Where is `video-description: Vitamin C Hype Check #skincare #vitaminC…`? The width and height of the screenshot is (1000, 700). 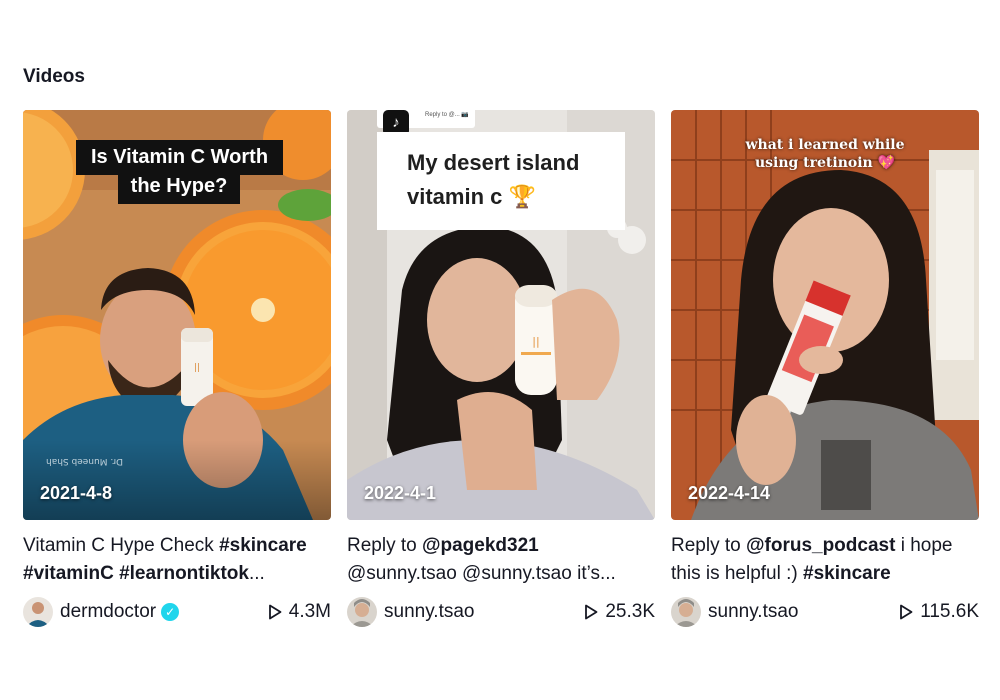 video-description: Vitamin C Hype Check #skincare #vitaminC… is located at coordinates (177, 560).